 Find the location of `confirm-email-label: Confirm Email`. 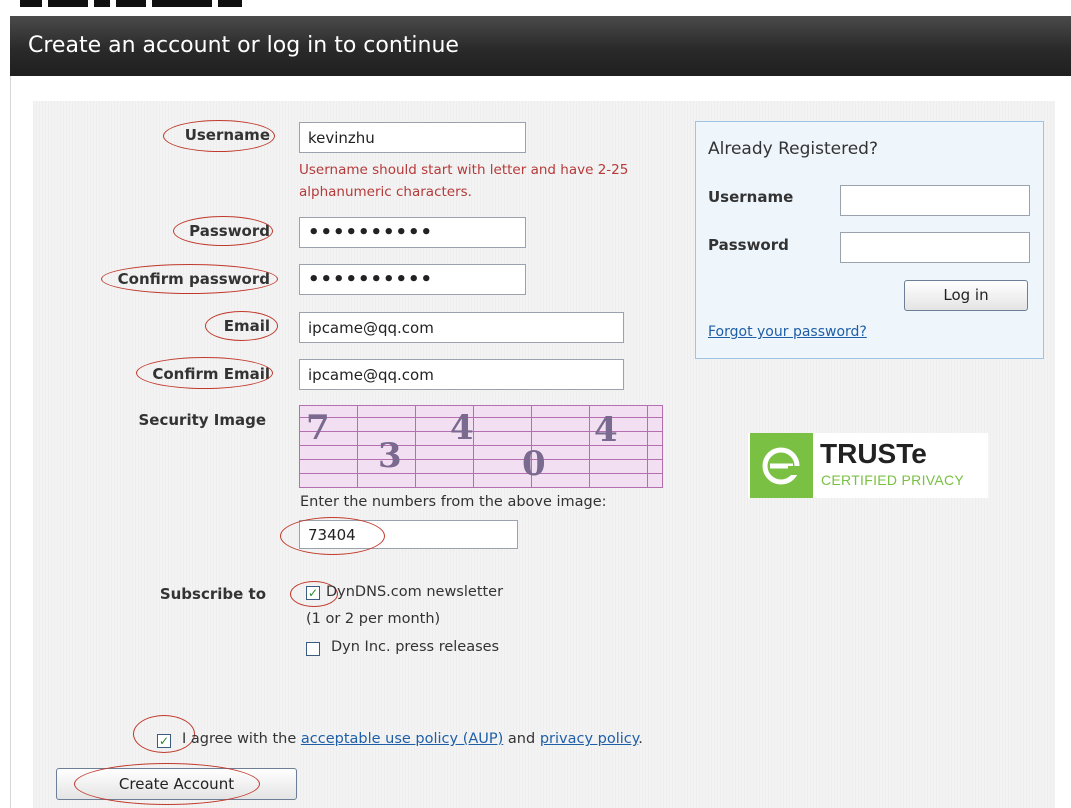

confirm-email-label: Confirm Email is located at coordinates (211, 374).